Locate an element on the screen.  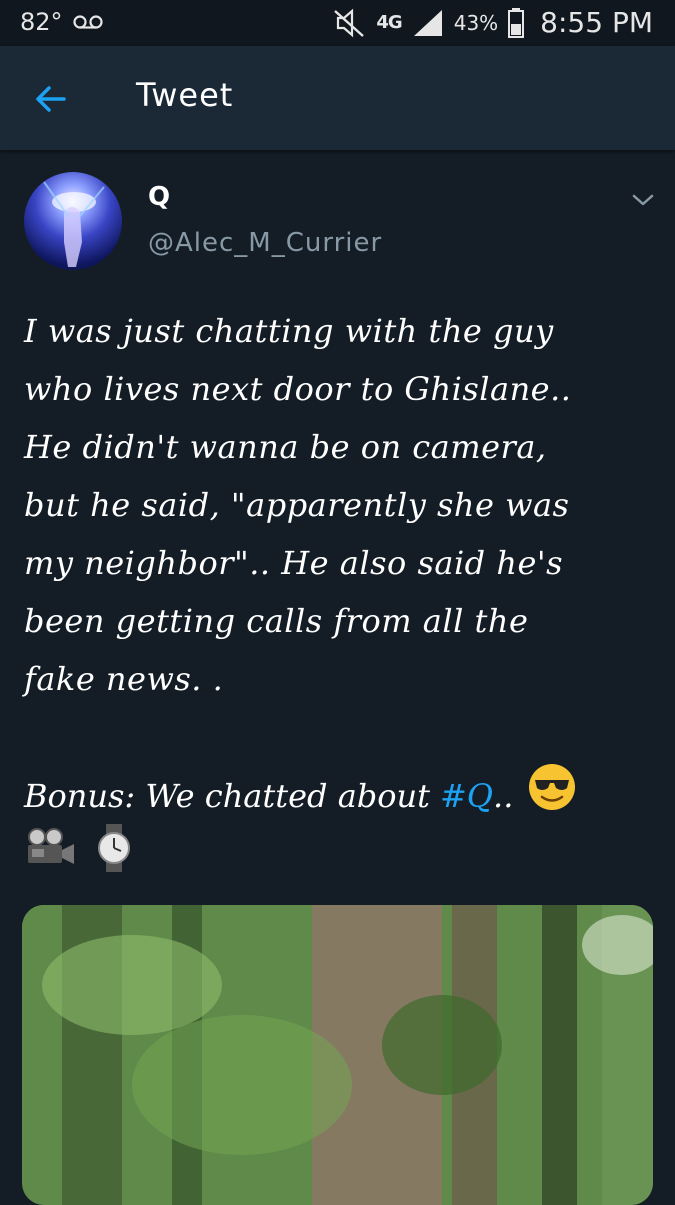
status-right: 4G 43% 8:55 PM is located at coordinates (492, 22).